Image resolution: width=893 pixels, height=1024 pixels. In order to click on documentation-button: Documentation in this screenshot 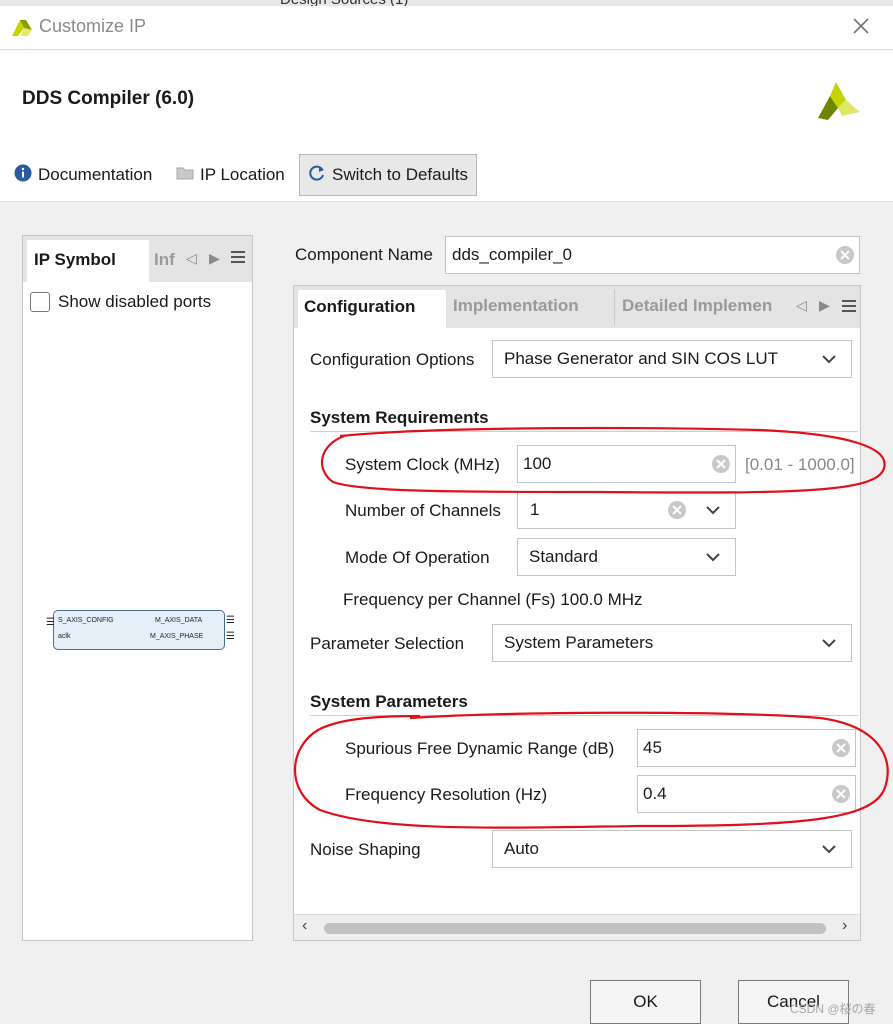, I will do `click(83, 175)`.